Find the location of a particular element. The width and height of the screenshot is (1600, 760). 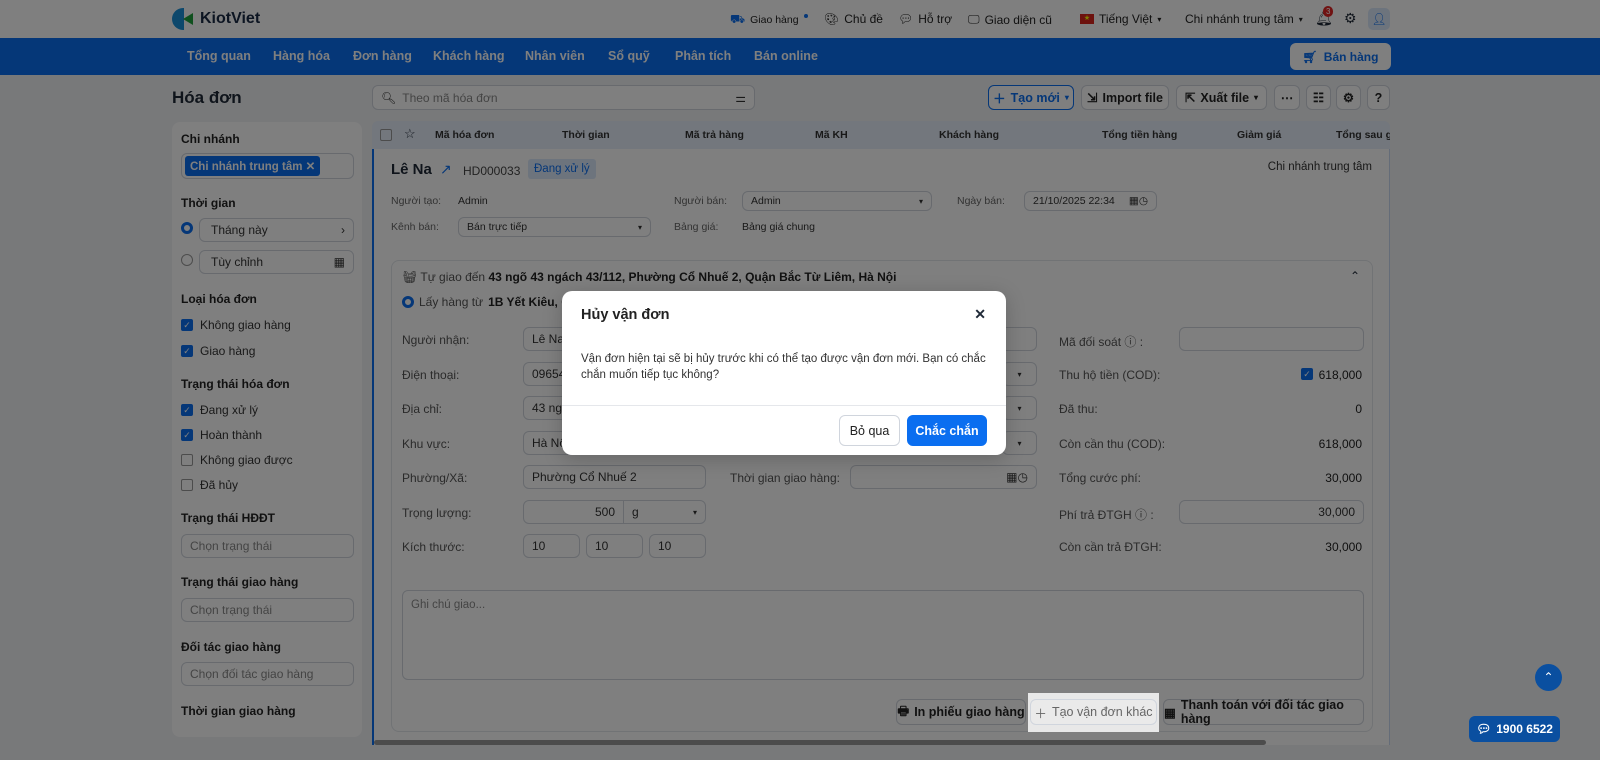

confirm-button: Chắc chắn is located at coordinates (947, 430).